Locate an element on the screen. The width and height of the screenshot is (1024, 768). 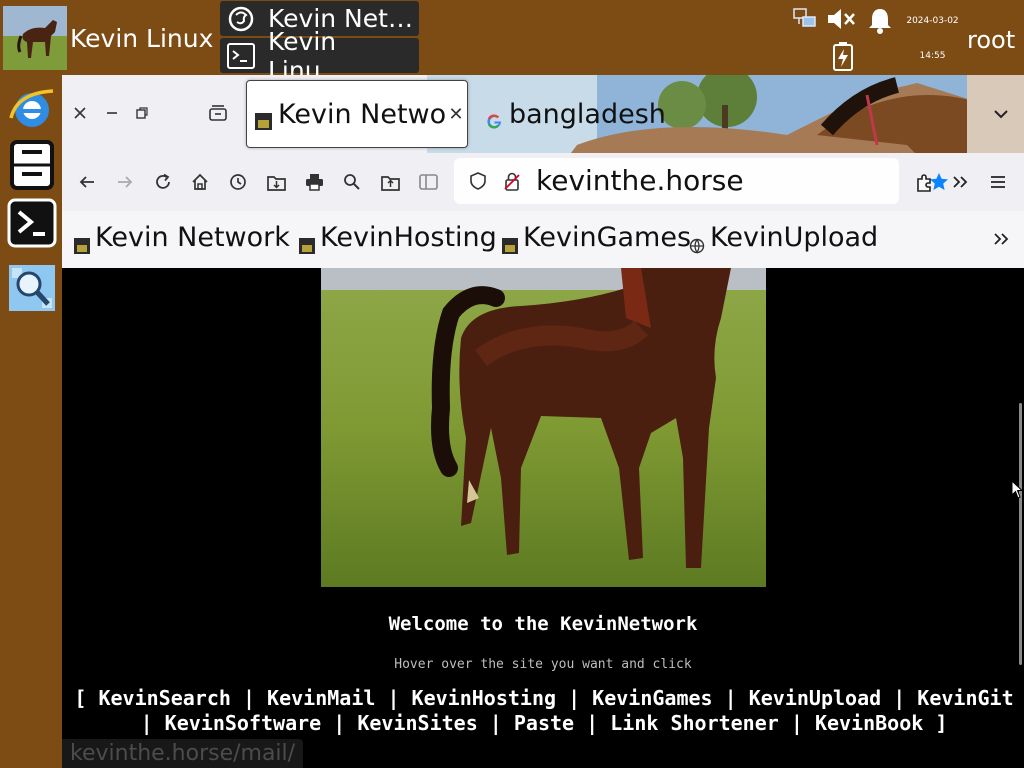
bookmark-label: KevinGames is located at coordinates (607, 237).